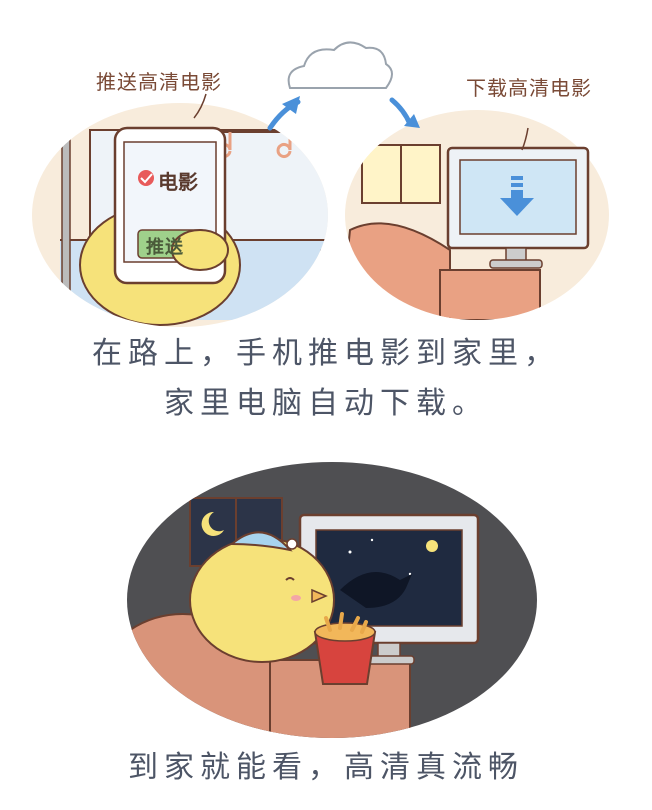  Describe the element at coordinates (326, 403) in the screenshot. I see `caption-1-line-2: 家里电脑自动下载。` at that location.